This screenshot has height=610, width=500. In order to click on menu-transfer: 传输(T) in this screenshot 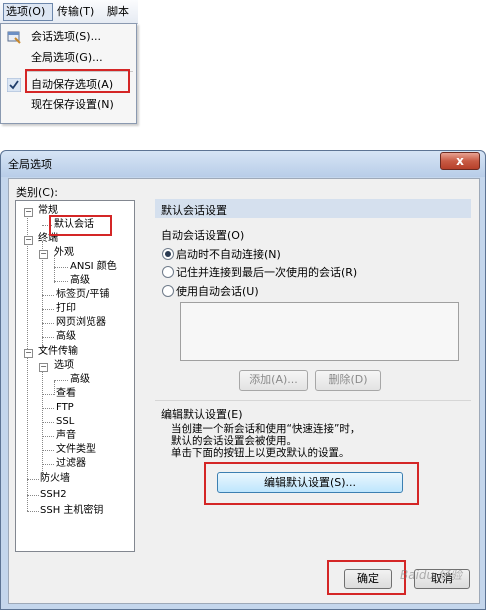, I will do `click(75, 12)`.